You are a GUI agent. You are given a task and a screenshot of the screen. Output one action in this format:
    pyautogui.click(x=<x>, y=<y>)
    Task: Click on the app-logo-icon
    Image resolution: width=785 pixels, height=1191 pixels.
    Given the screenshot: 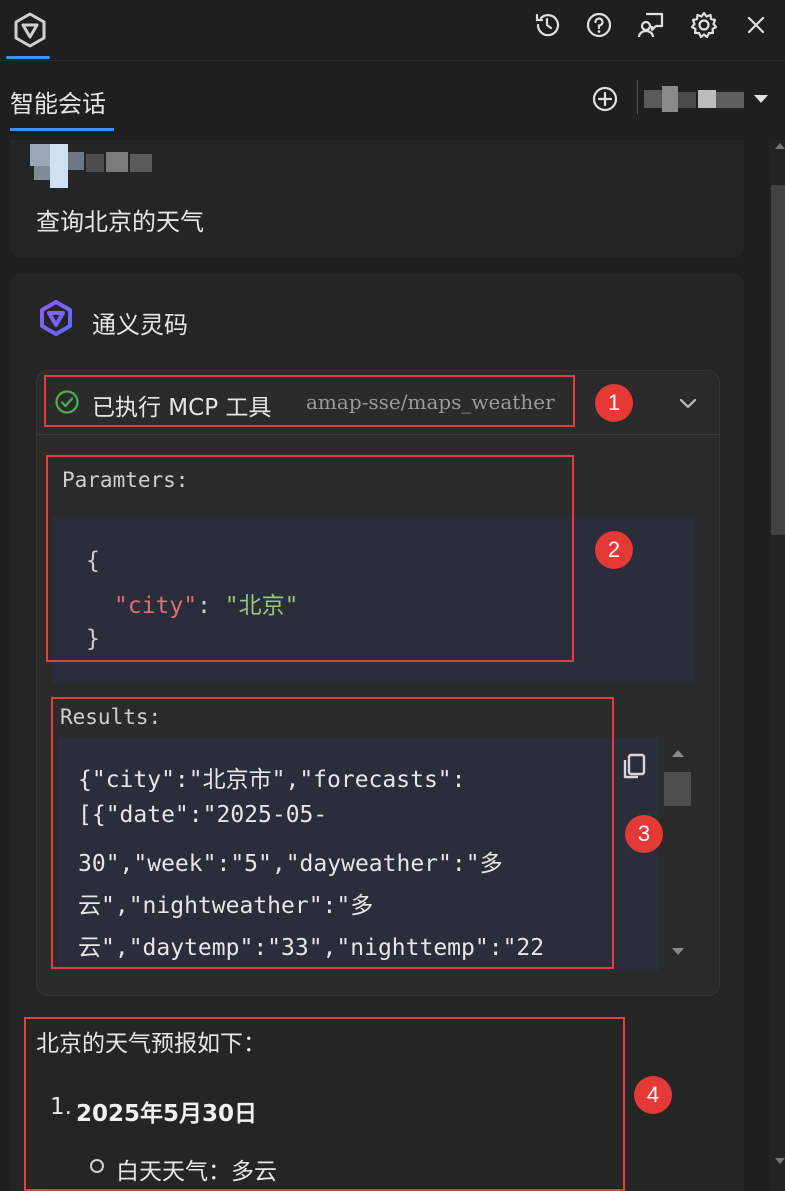 What is the action you would take?
    pyautogui.click(x=30, y=30)
    